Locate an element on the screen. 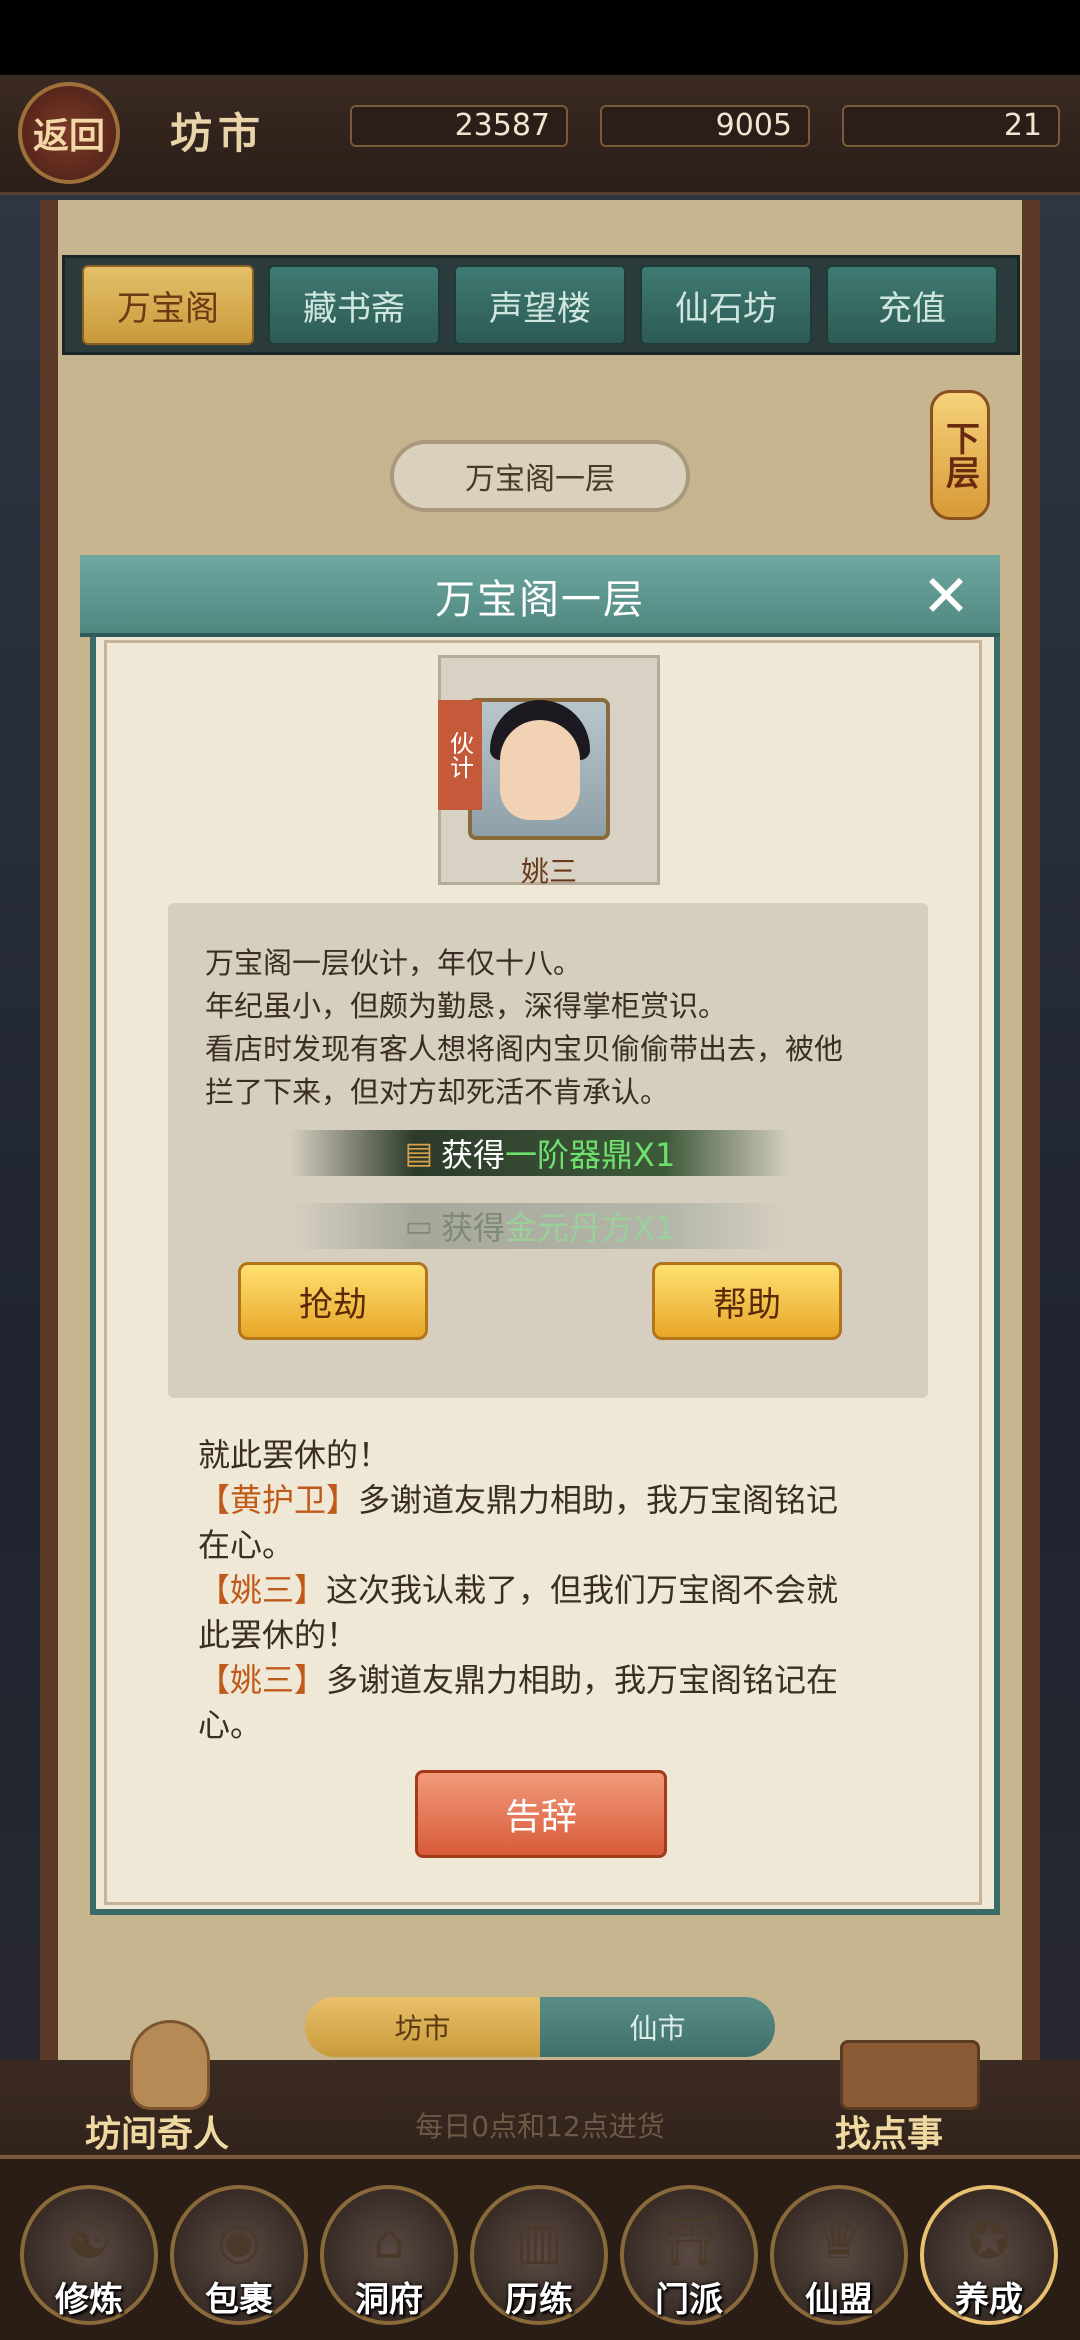 The image size is (1080, 2340). nav-label: 历练 is located at coordinates (539, 2300).